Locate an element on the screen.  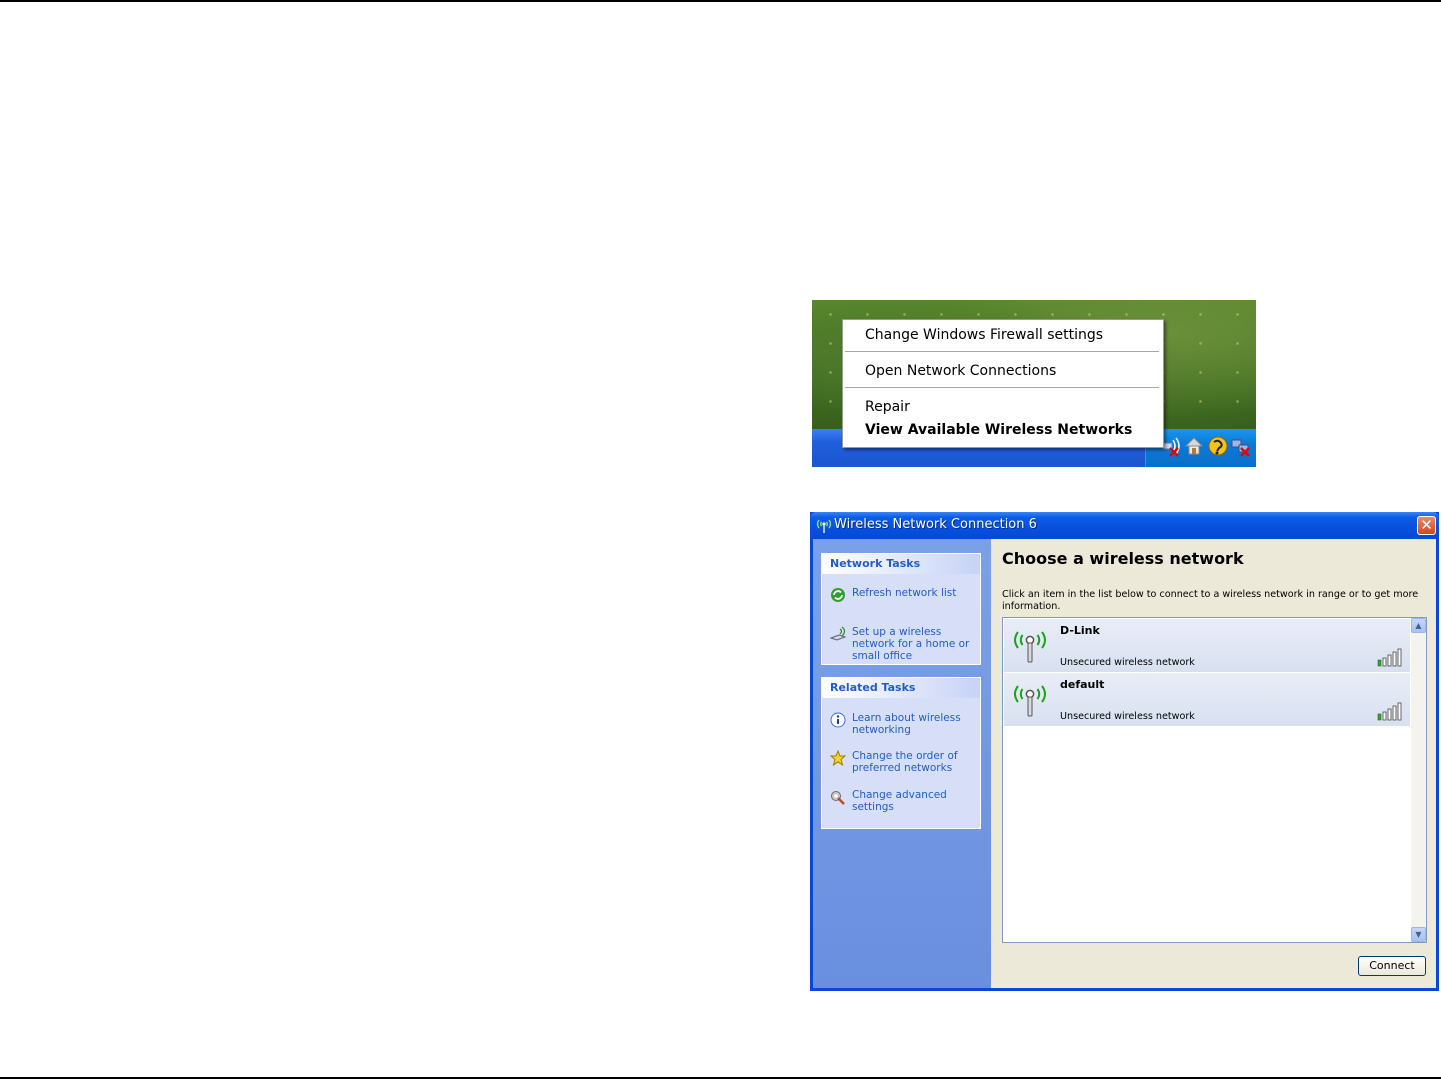
connect-button: Connect is located at coordinates (1392, 966).